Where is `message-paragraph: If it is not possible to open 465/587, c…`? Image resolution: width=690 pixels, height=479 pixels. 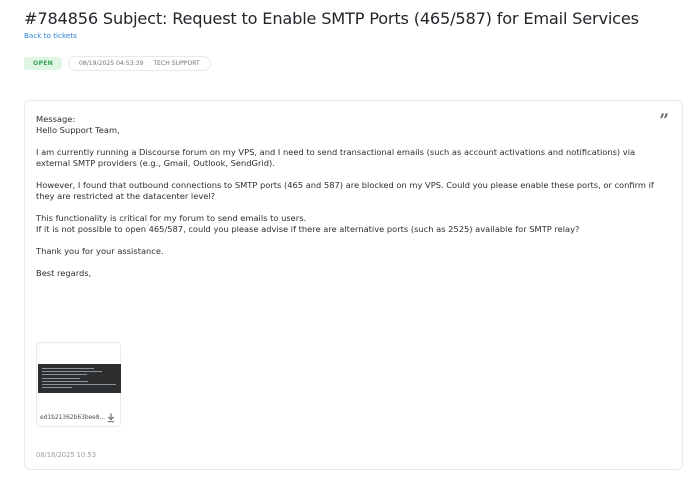 message-paragraph: If it is not possible to open 465/587, c… is located at coordinates (308, 229).